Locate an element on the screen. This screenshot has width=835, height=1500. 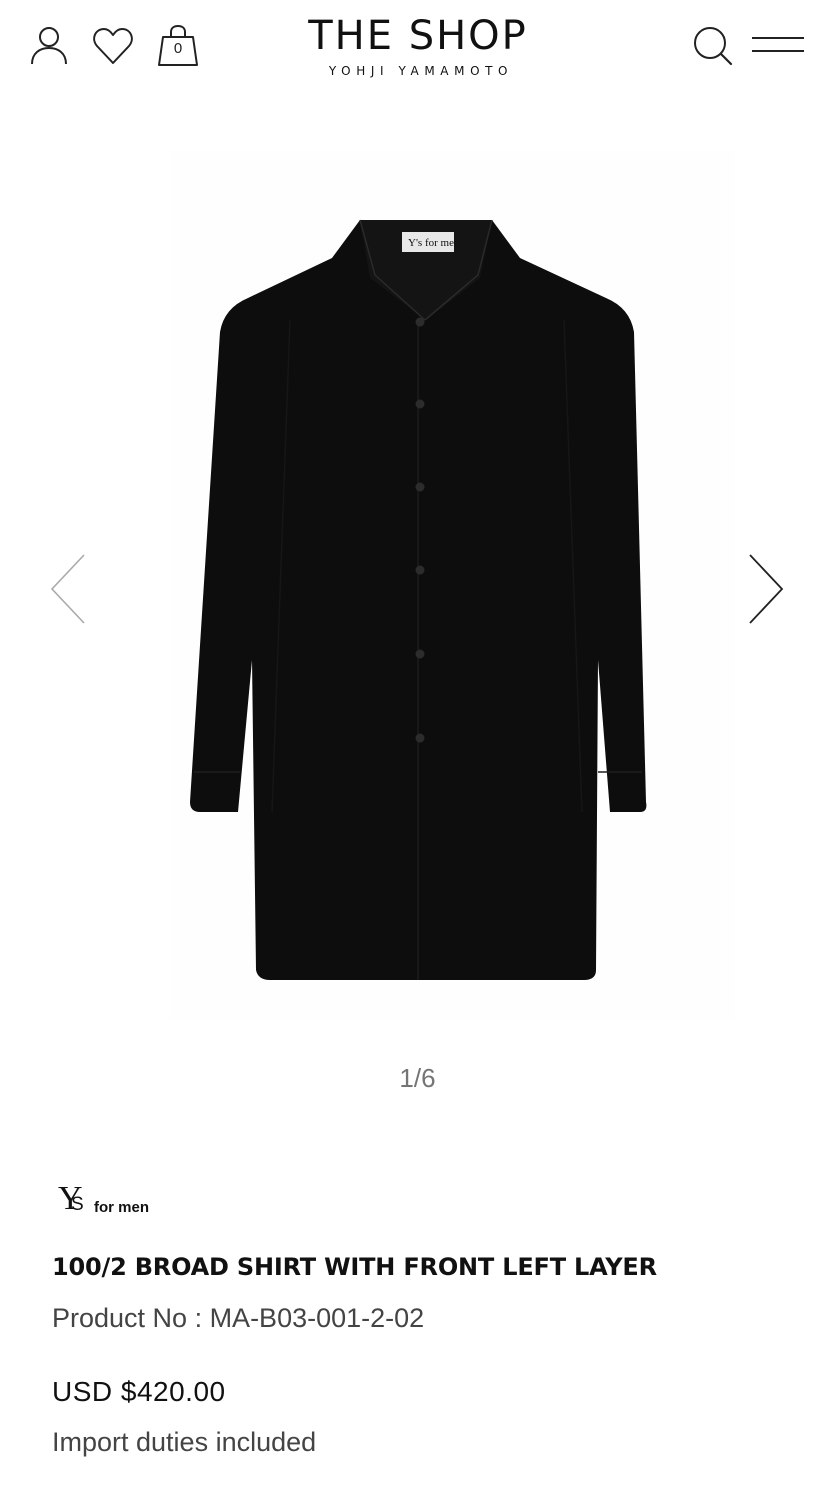
product-price: USD $420.00 is located at coordinates (139, 1391).